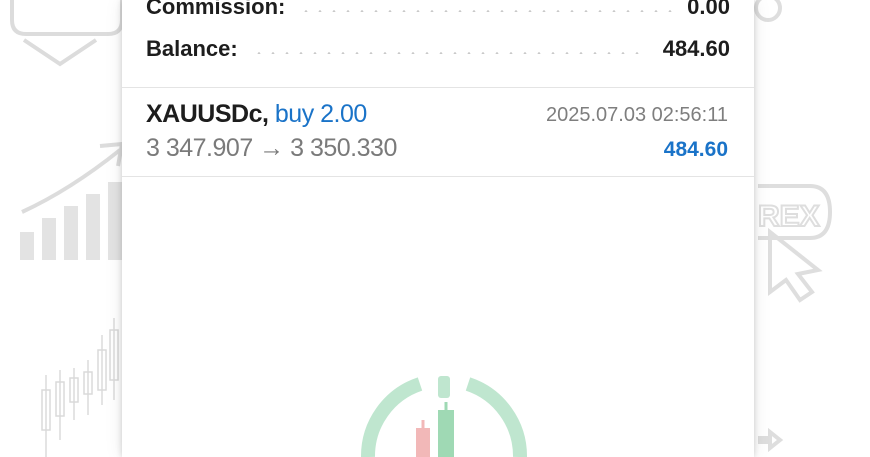  Describe the element at coordinates (444, 416) in the screenshot. I see `app-logo-icon` at that location.